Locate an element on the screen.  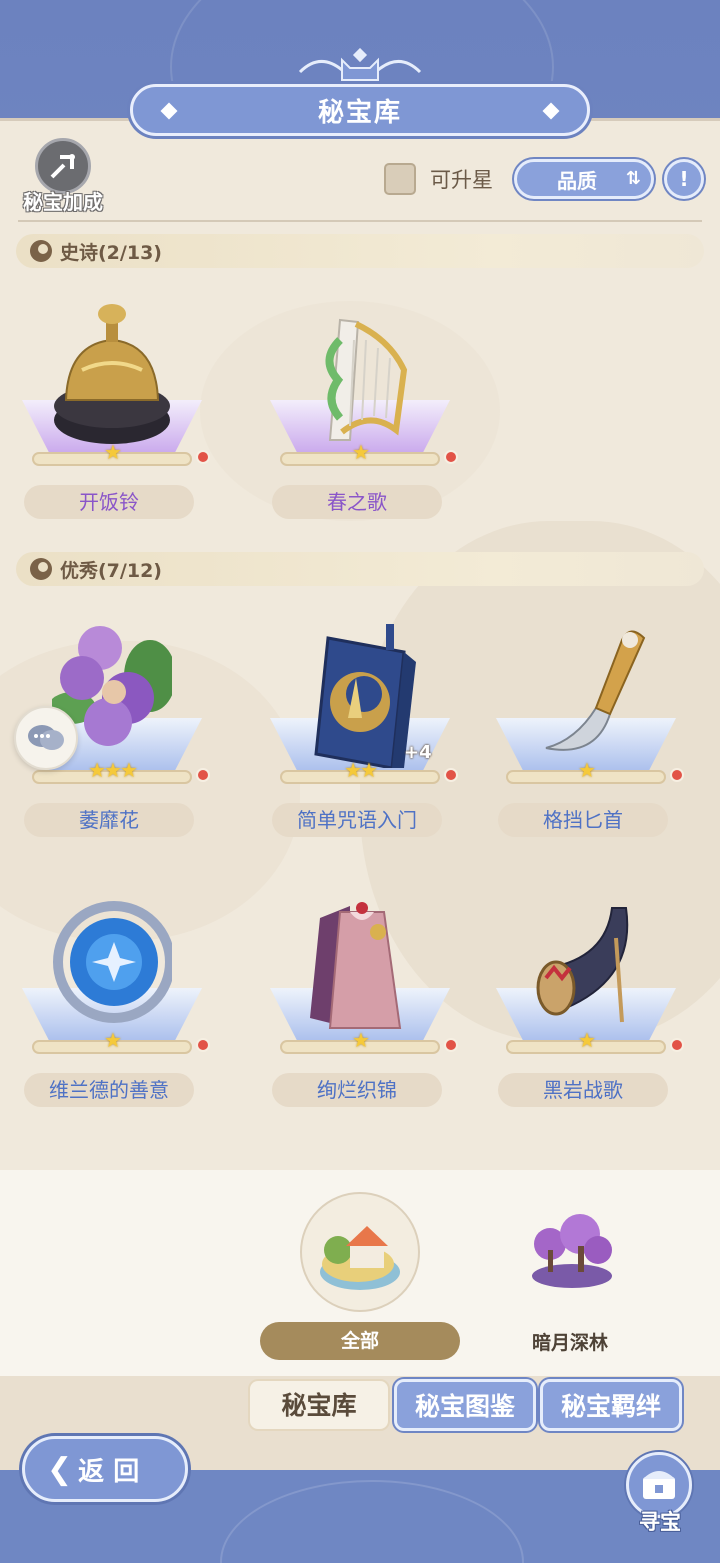
cat-emblem-icon is located at coordinates (360, 64).